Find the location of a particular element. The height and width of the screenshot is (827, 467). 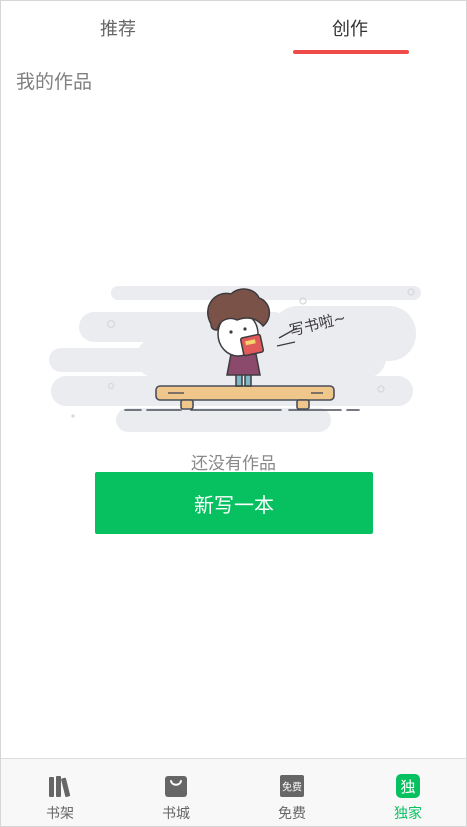

nav-label: 独家 is located at coordinates (408, 814).